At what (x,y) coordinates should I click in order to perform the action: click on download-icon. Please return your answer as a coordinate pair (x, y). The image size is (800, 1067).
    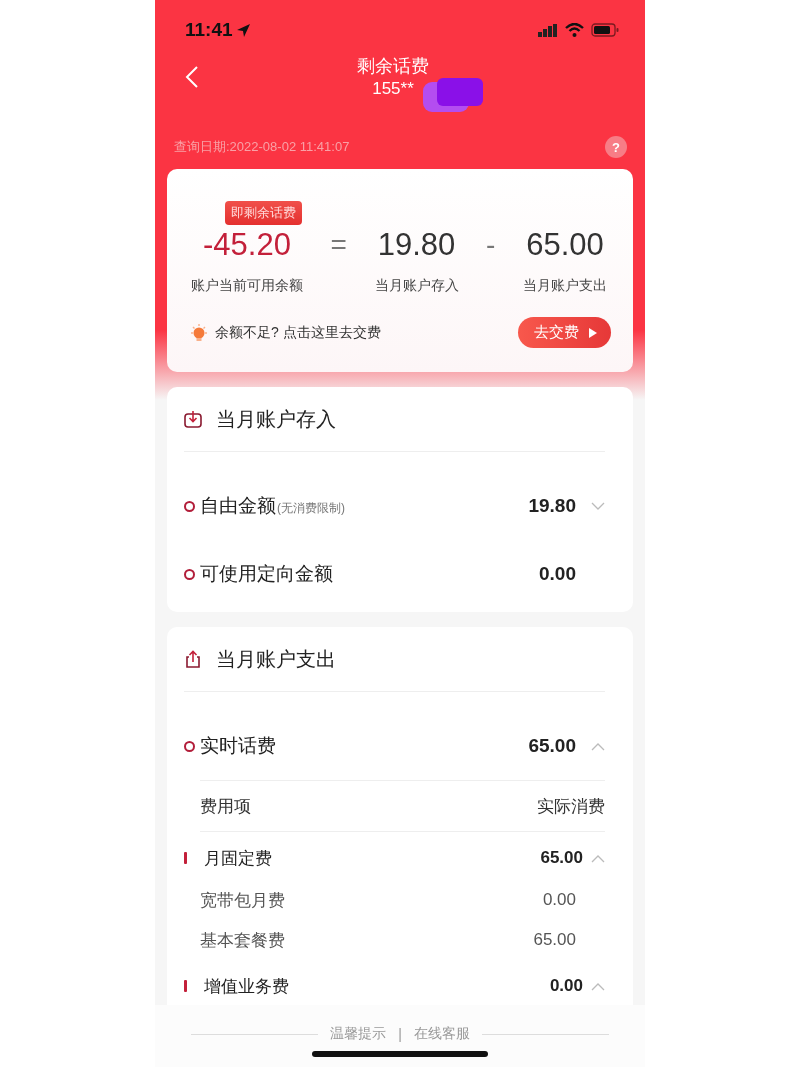
    Looking at the image, I should click on (193, 419).